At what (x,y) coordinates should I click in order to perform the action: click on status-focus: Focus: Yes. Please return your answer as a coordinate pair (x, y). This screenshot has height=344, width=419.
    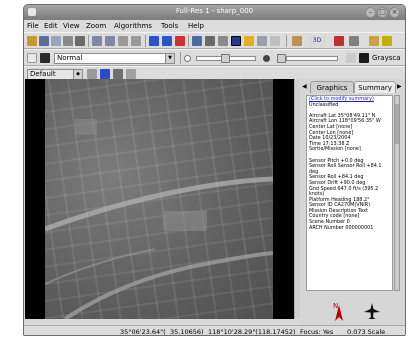
    Looking at the image, I should click on (317, 332).